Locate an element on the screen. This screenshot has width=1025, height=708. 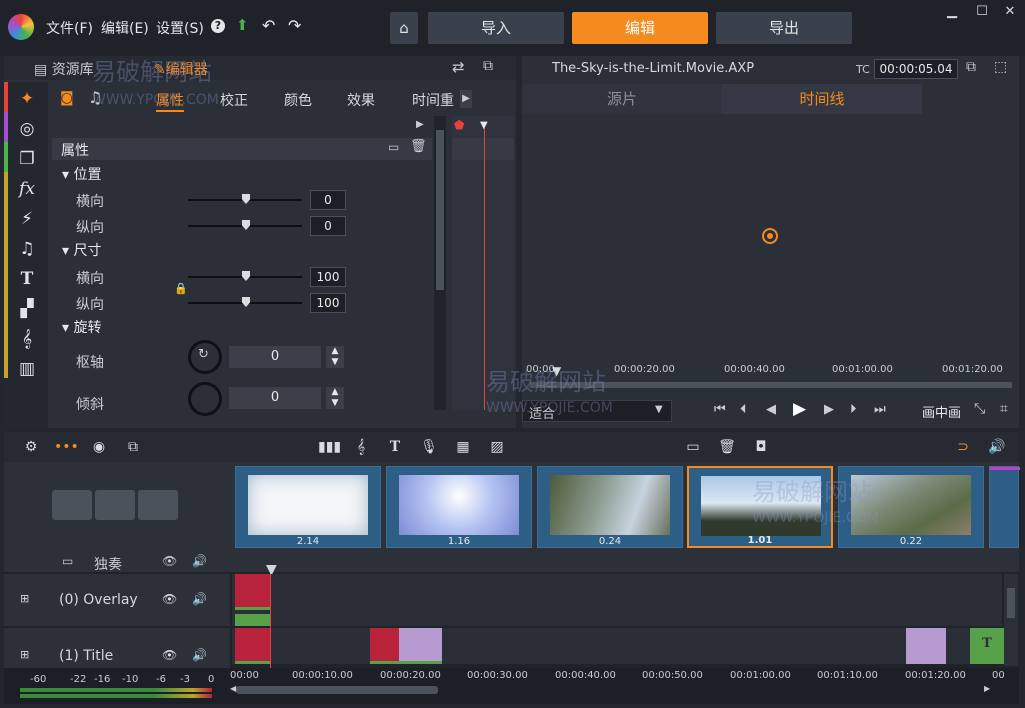
title-clip: T is located at coordinates (987, 646).